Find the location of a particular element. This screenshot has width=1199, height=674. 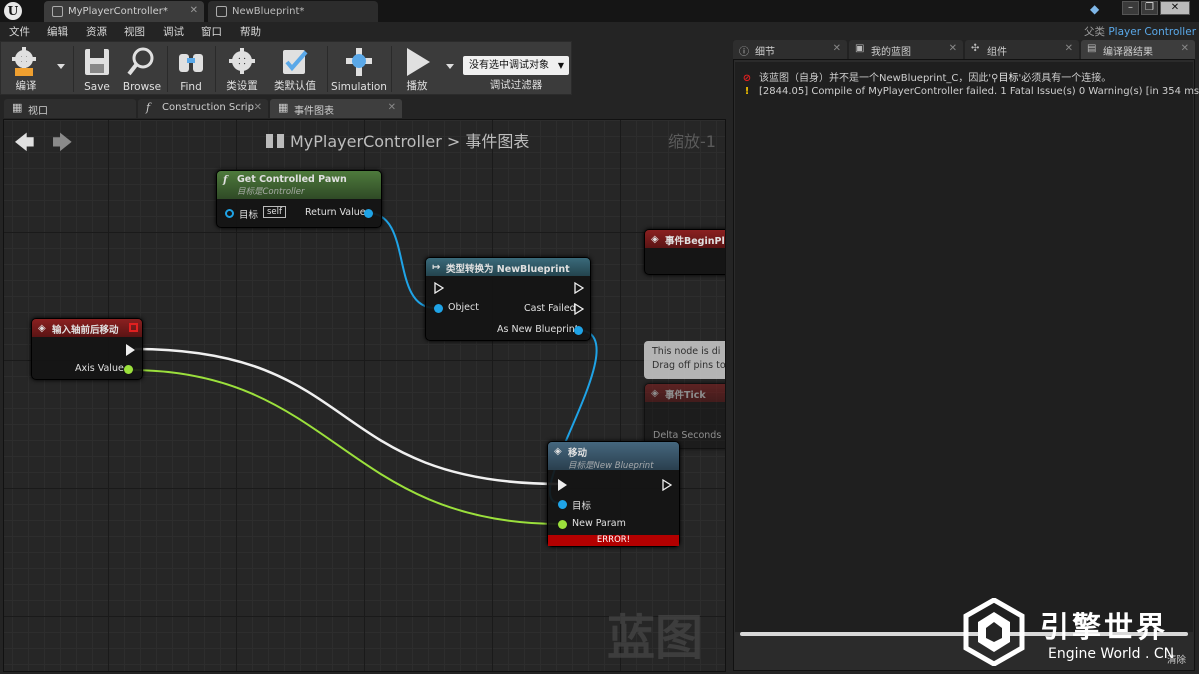

parent-class-link: Player Controller is located at coordinates (1152, 32).